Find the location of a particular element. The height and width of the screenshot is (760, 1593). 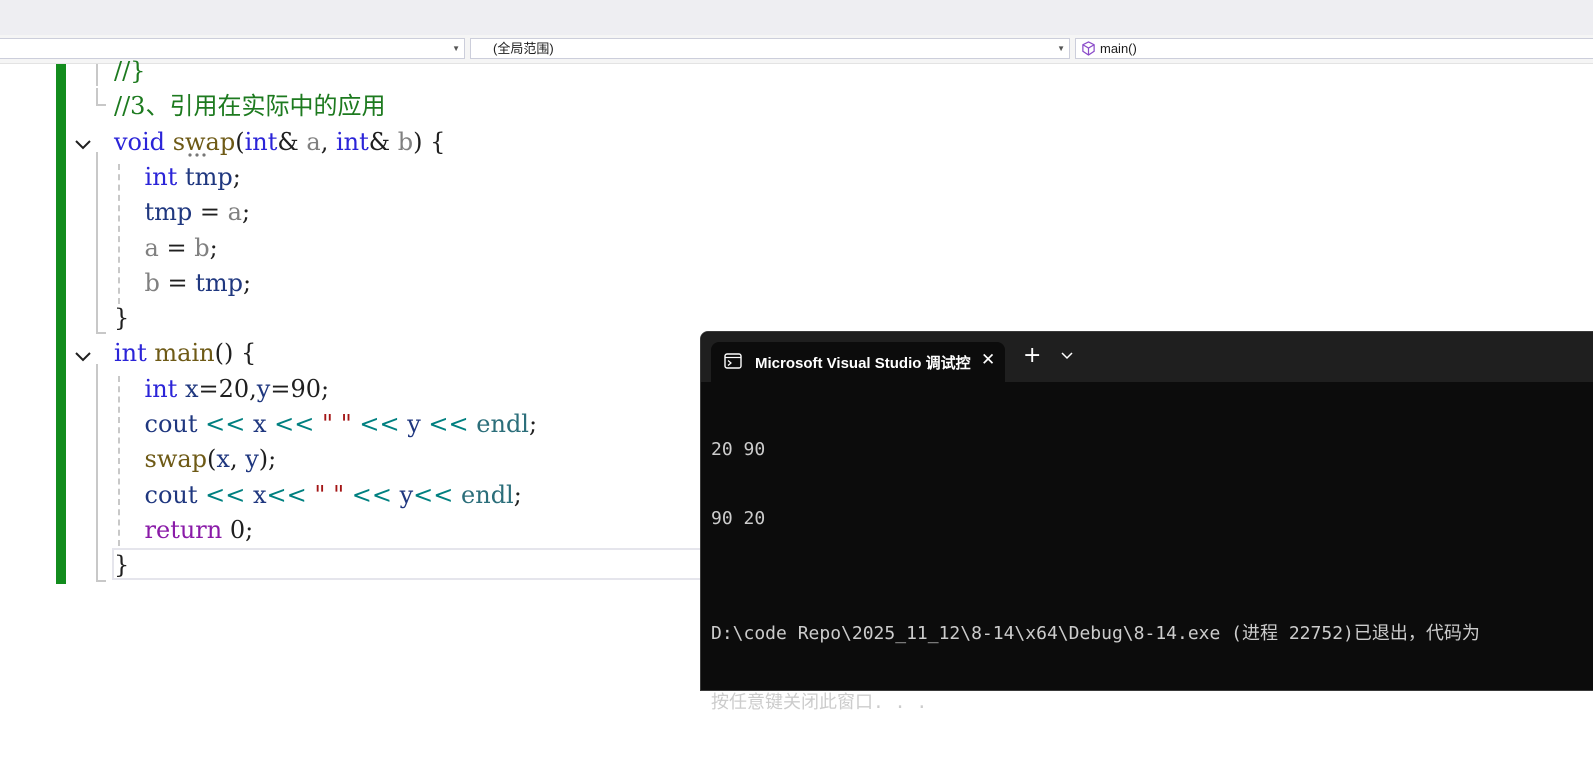

suggestion-dots-icon is located at coordinates (199, 155).